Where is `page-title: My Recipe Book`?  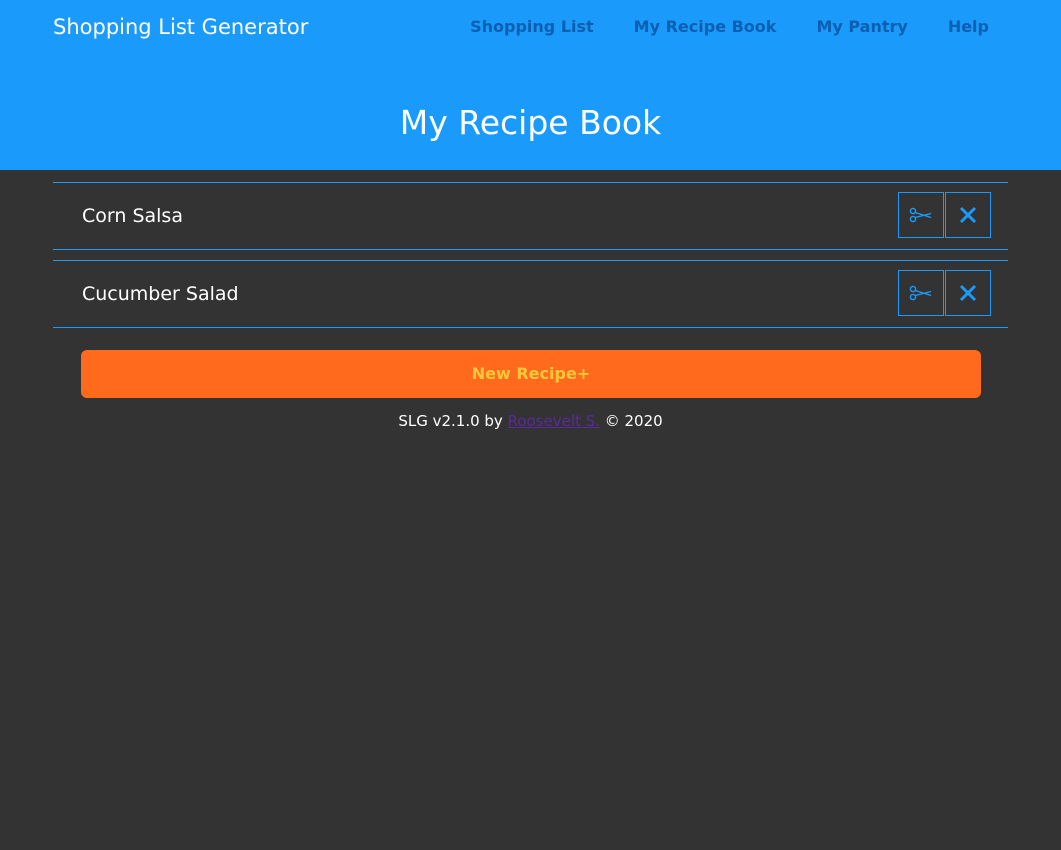
page-title: My Recipe Book is located at coordinates (530, 122).